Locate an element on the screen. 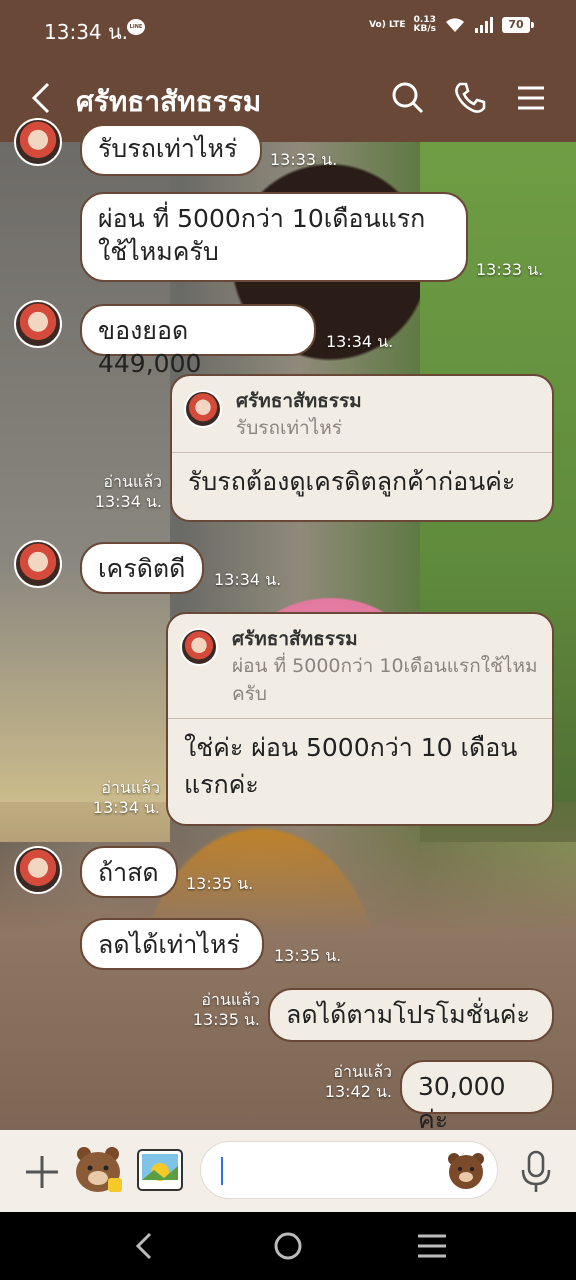 The width and height of the screenshot is (576, 1280). message-input is located at coordinates (349, 1170).